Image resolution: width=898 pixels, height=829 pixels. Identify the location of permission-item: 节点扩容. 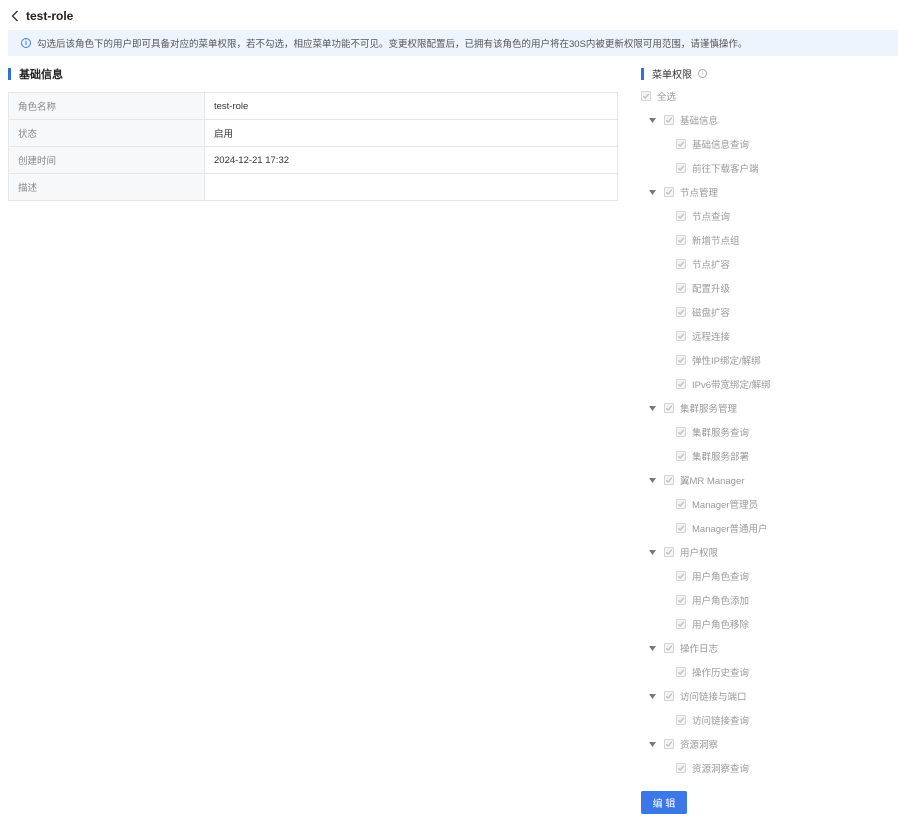
(703, 264).